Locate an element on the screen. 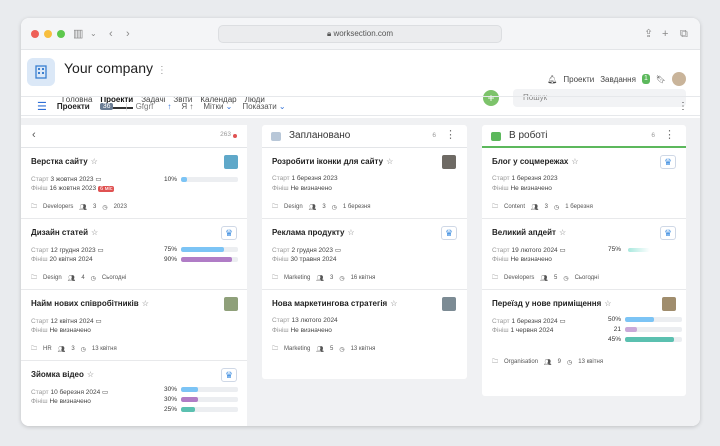 The width and height of the screenshot is (720, 446). card-date: Сьогодні is located at coordinates (114, 278).